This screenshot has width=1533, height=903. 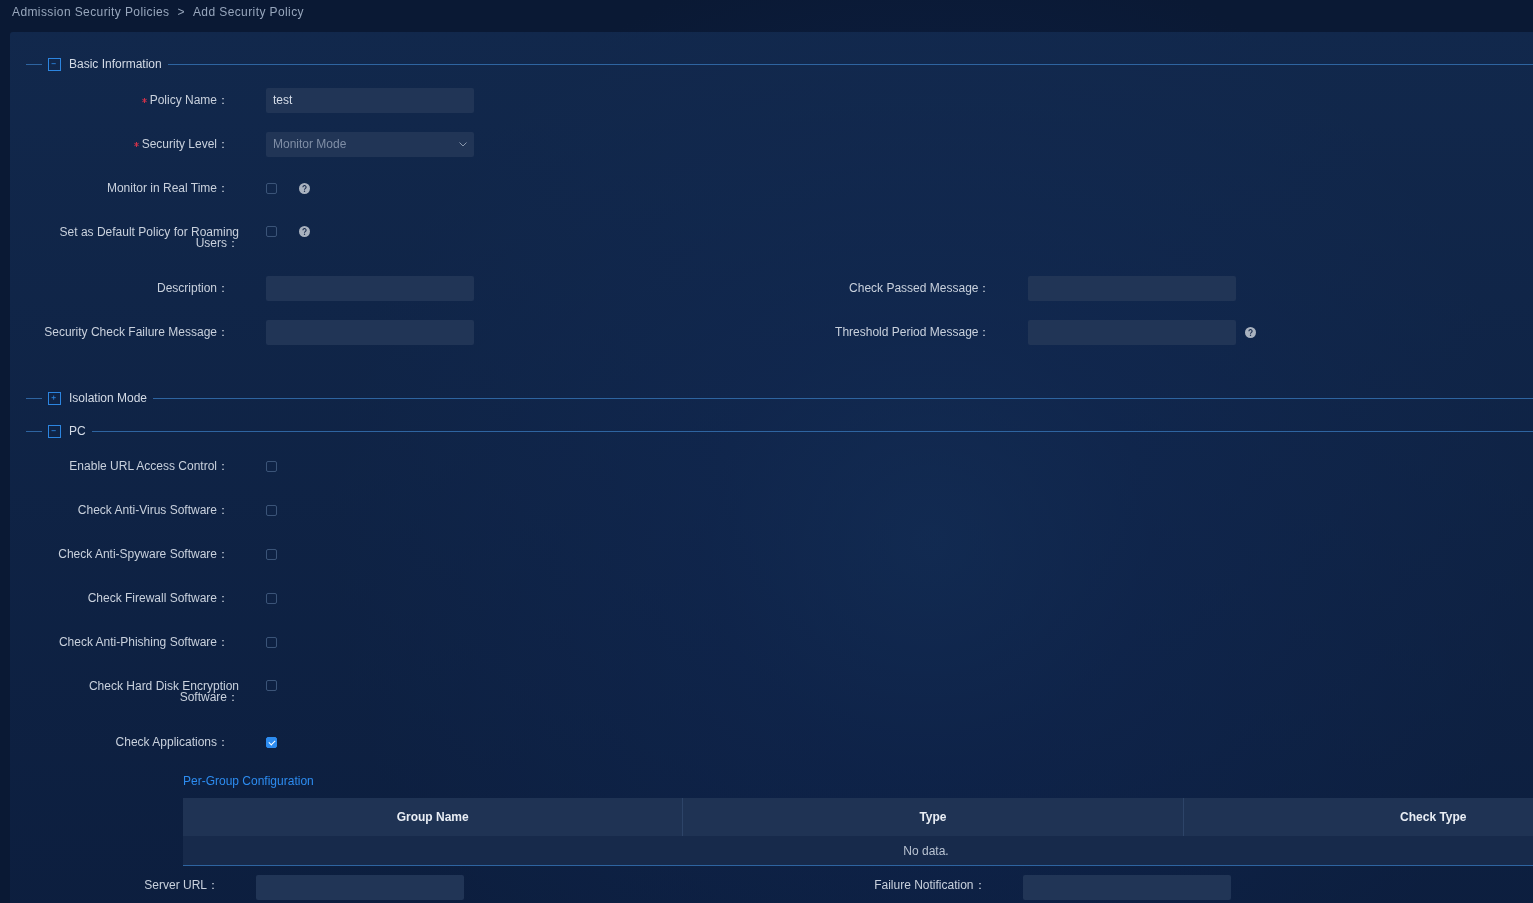 What do you see at coordinates (148, 238) in the screenshot?
I see `field-label: Set as Default Policy for Roaming Users：` at bounding box center [148, 238].